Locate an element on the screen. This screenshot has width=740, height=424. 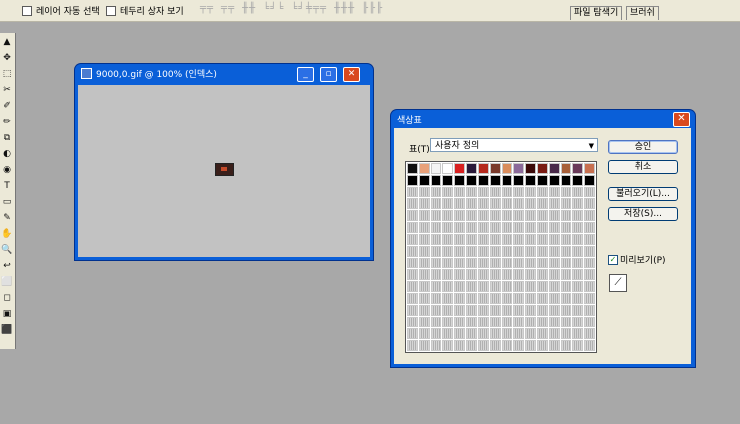
checkbox-box is located at coordinates (111, 10).